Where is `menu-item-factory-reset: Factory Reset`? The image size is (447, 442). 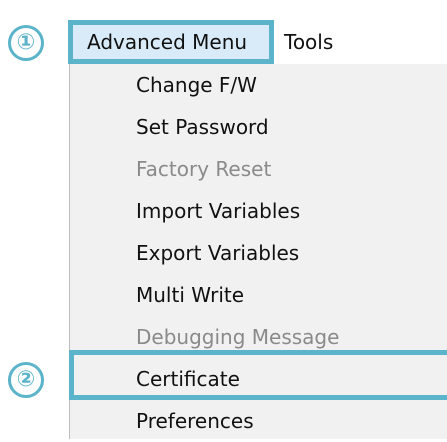 menu-item-factory-reset: Factory Reset is located at coordinates (204, 169).